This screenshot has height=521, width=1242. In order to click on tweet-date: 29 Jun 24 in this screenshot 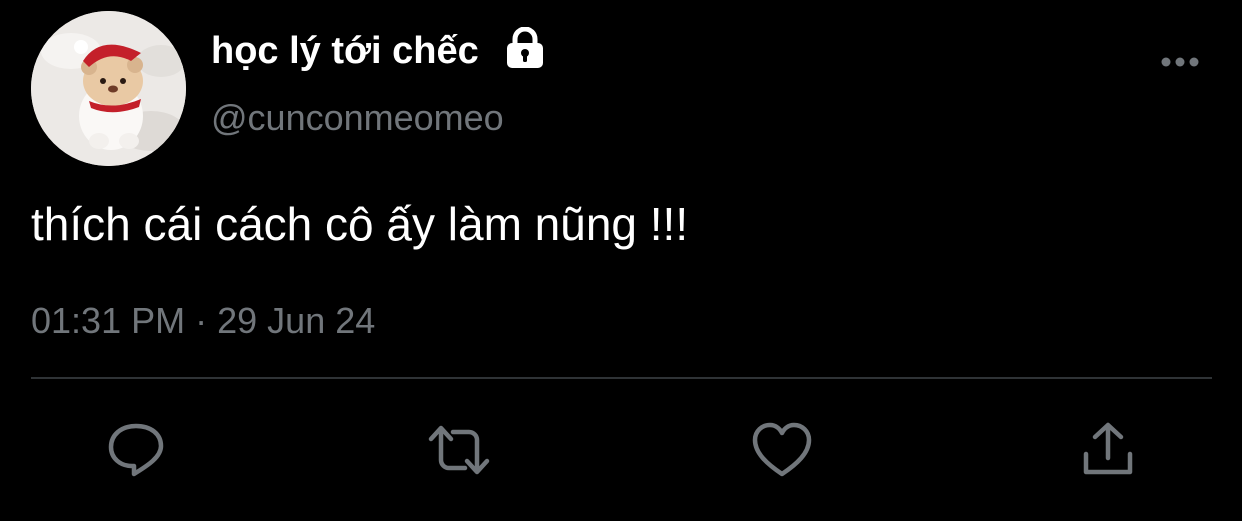, I will do `click(296, 320)`.